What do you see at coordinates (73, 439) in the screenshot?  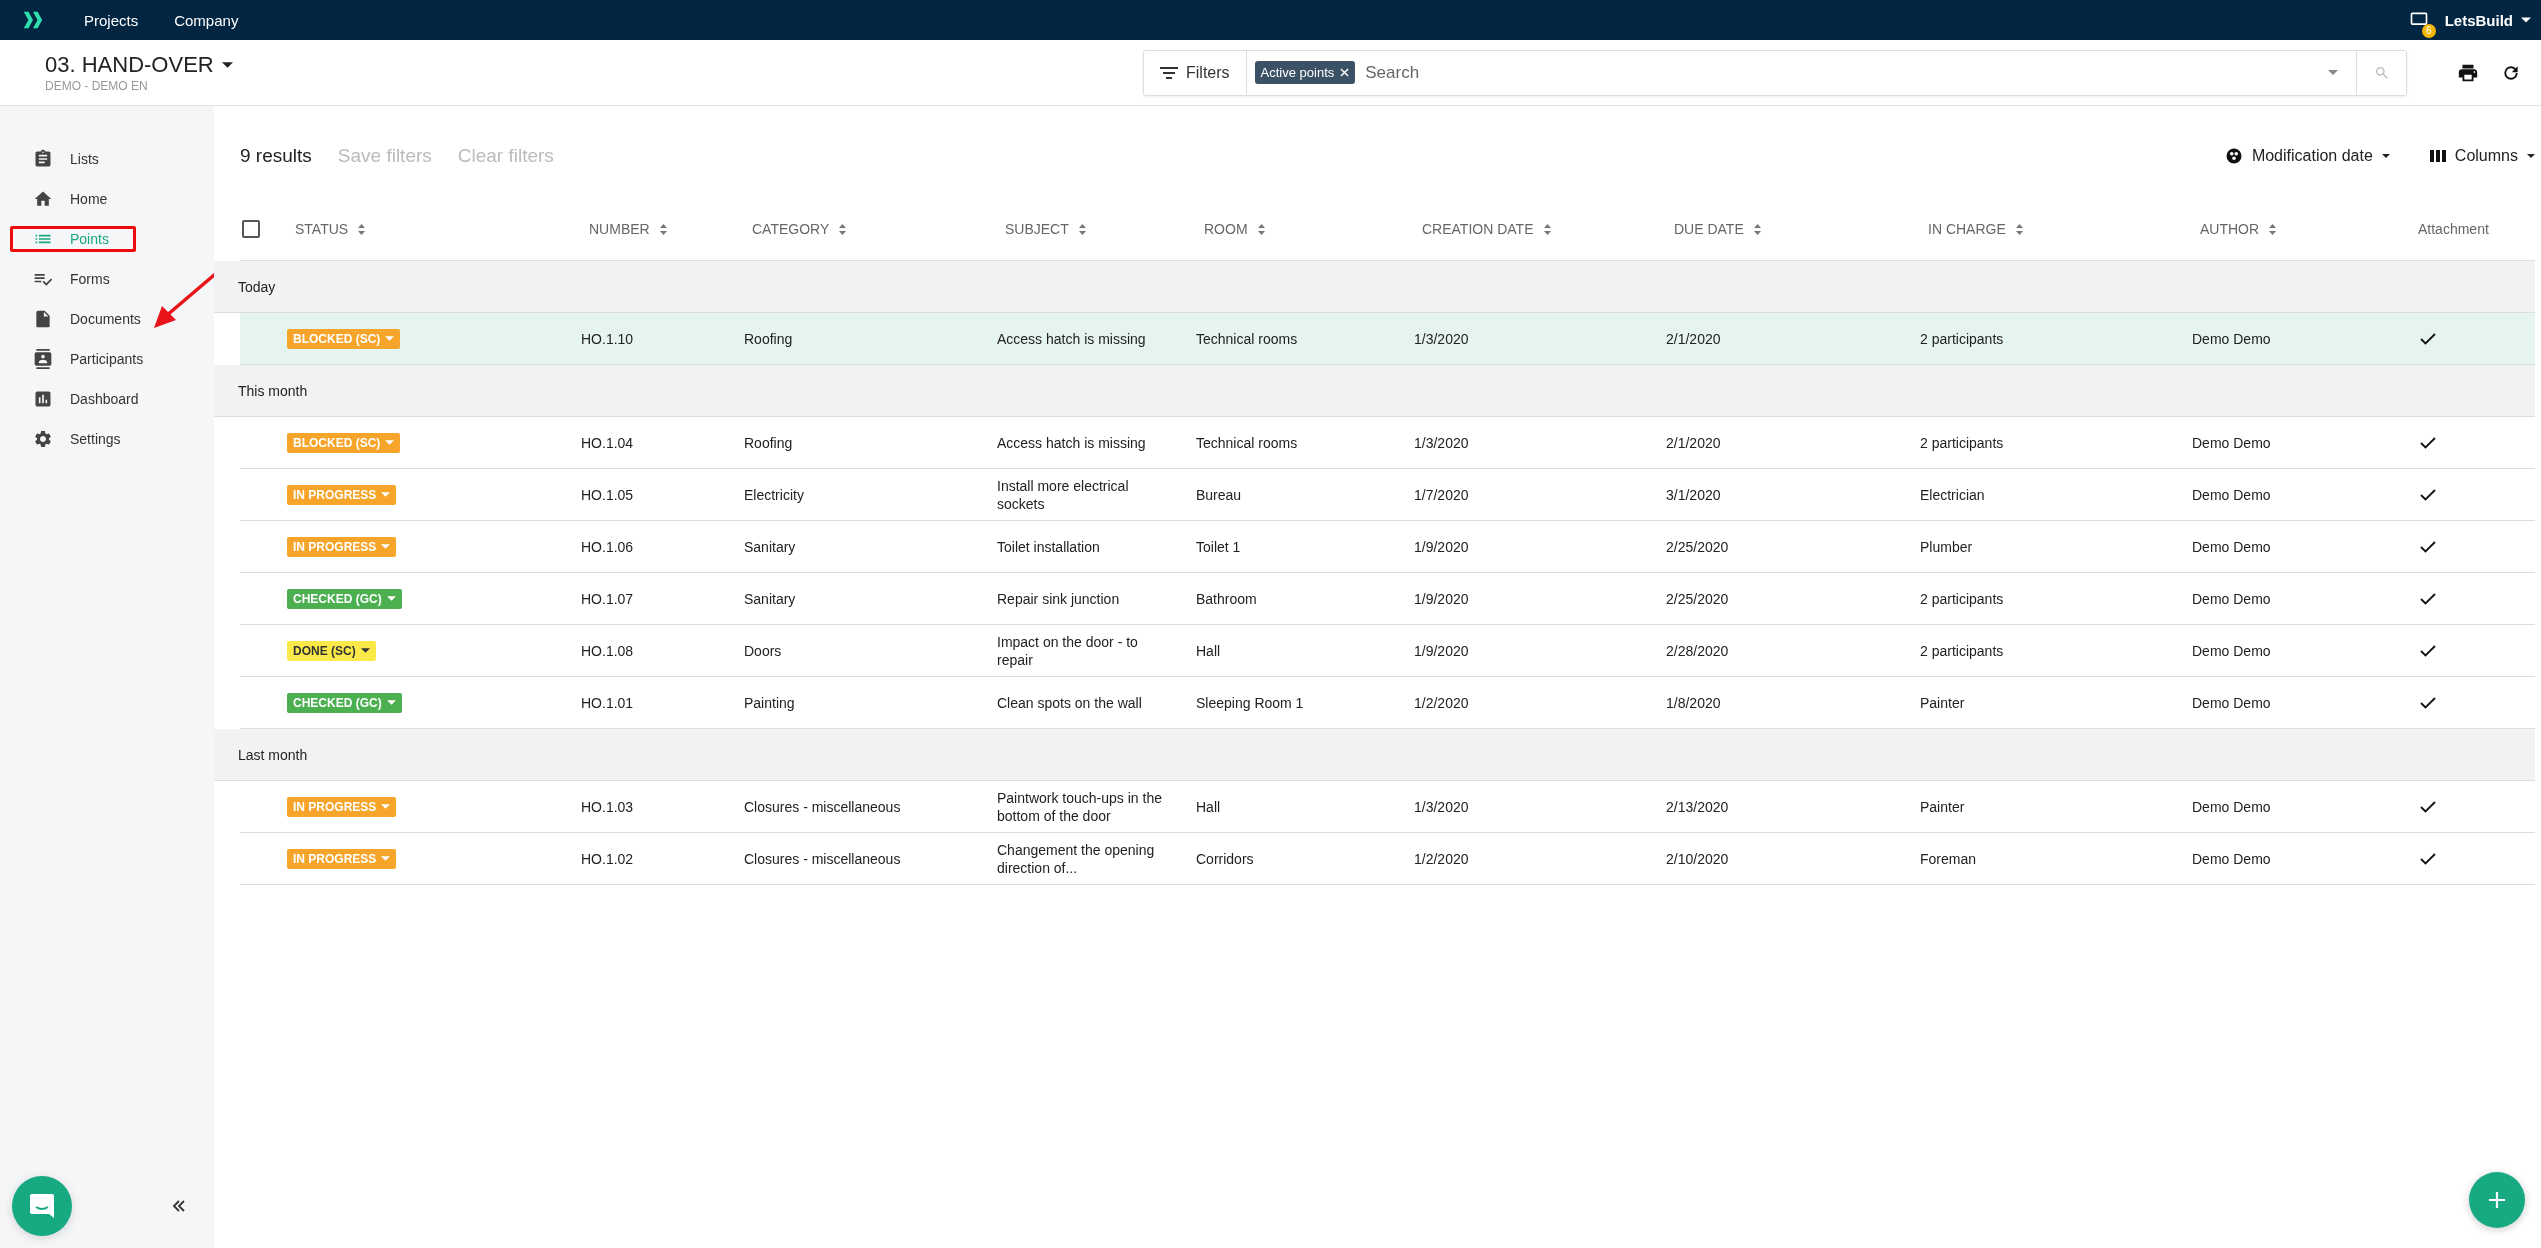 I see `sidebar-item: Settings` at bounding box center [73, 439].